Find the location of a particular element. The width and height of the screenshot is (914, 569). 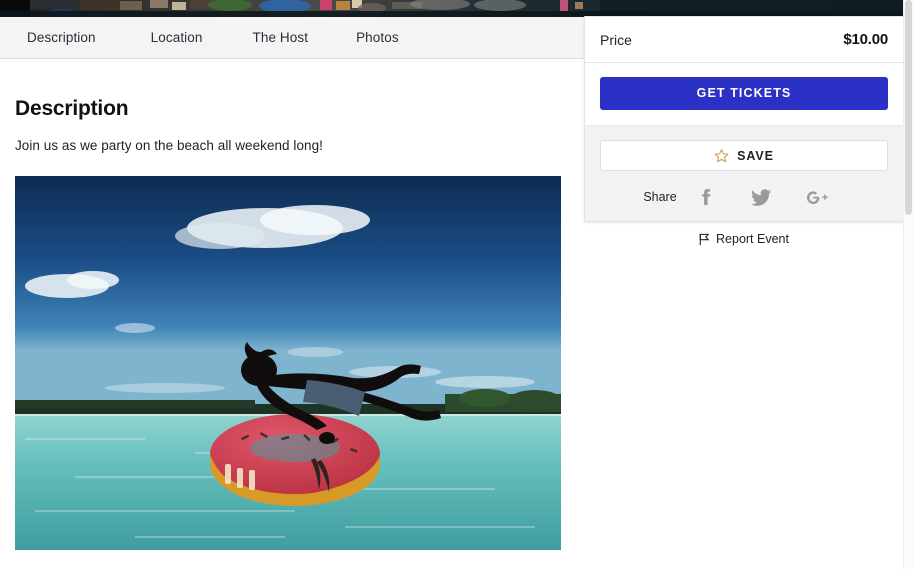

scrollbar-thumb is located at coordinates (908, 107).